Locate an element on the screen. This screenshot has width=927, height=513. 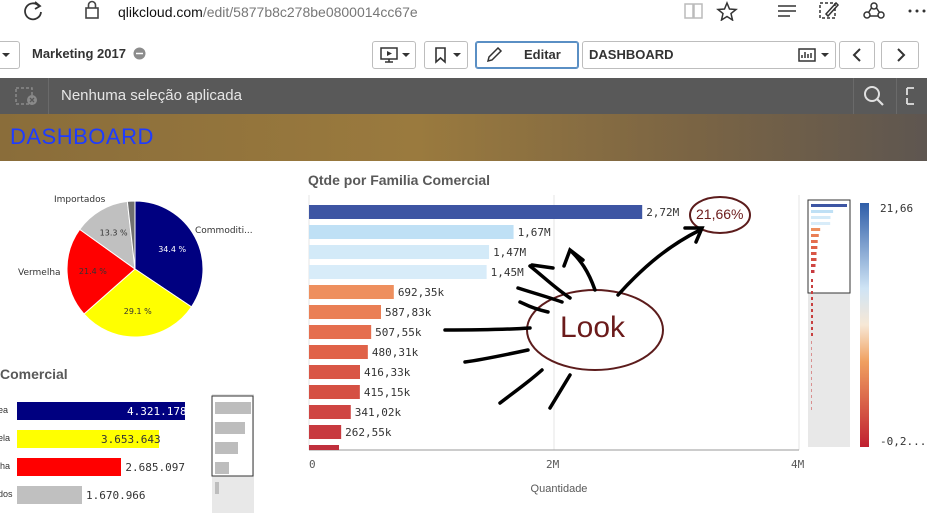
web-note-icon is located at coordinates (829, 11).